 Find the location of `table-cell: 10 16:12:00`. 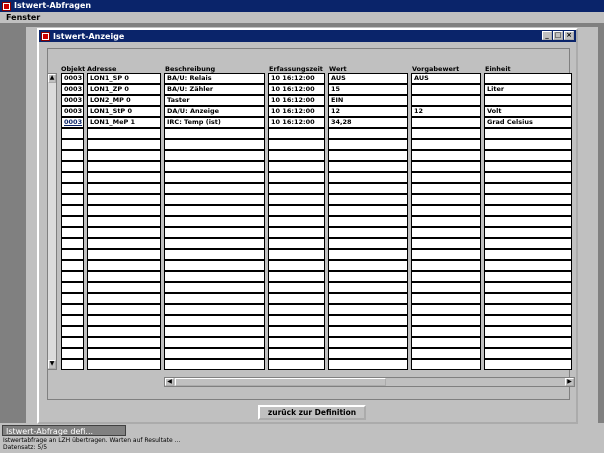

table-cell: 10 16:12:00 is located at coordinates (296, 111).